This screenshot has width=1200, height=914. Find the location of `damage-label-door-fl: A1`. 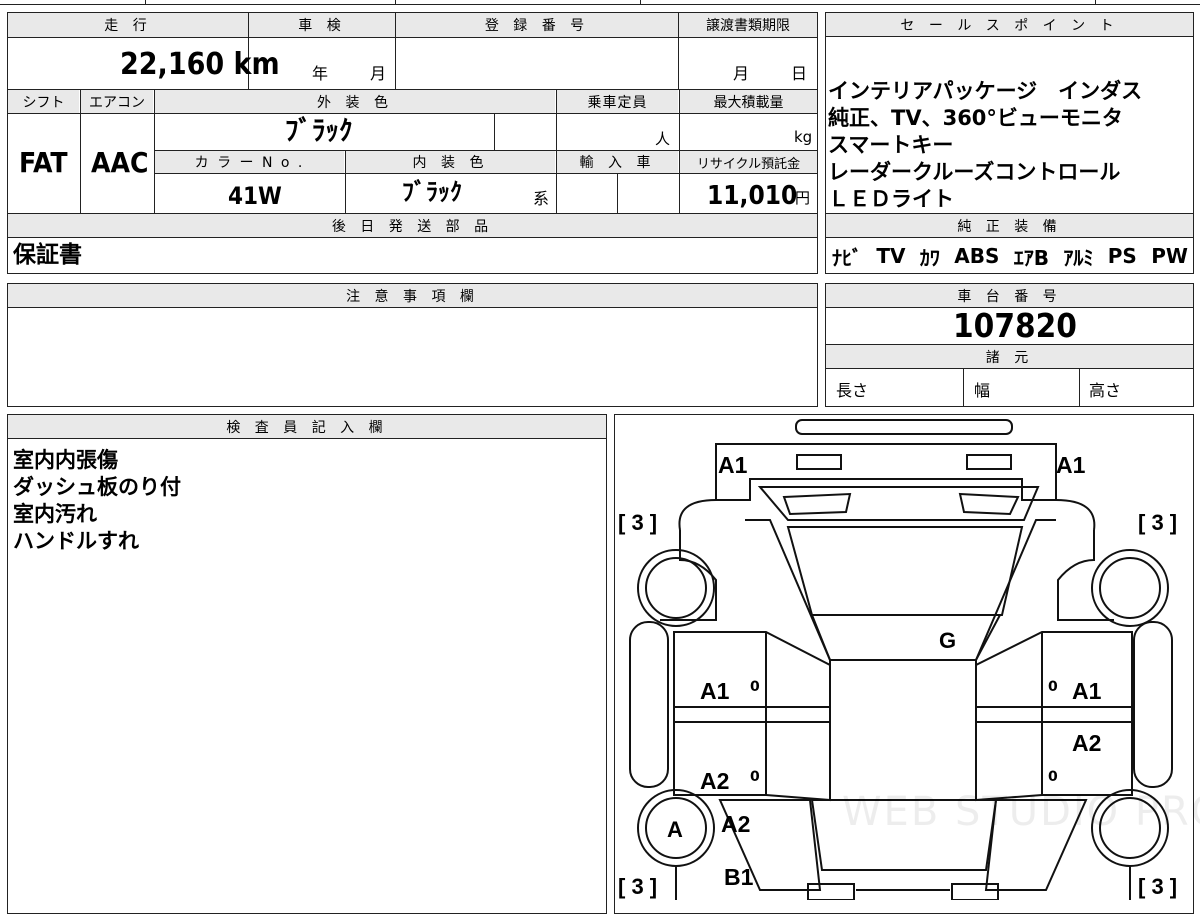

damage-label-door-fl: A1 is located at coordinates (715, 691).